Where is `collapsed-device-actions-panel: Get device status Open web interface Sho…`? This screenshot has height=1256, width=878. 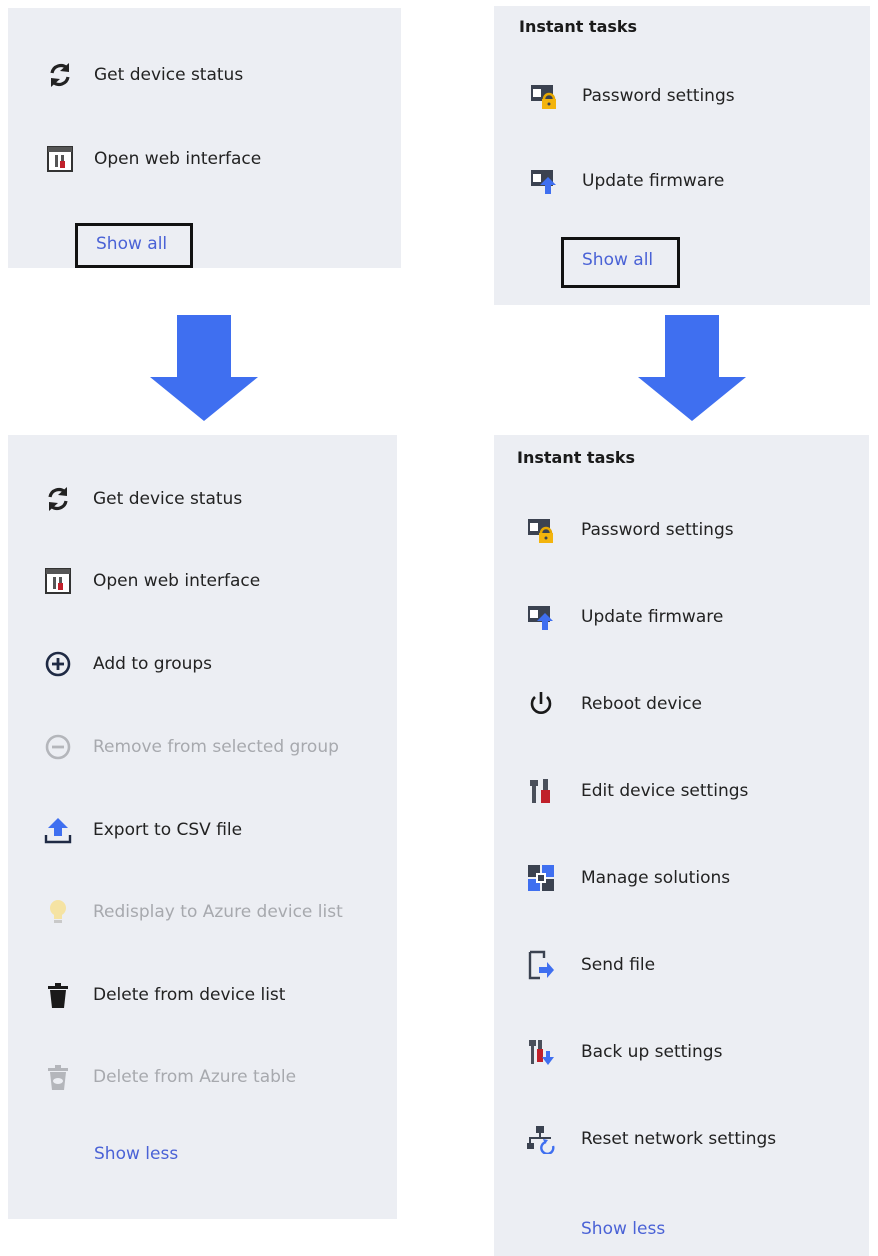
collapsed-device-actions-panel: Get device status Open web interface Sho… is located at coordinates (204, 138).